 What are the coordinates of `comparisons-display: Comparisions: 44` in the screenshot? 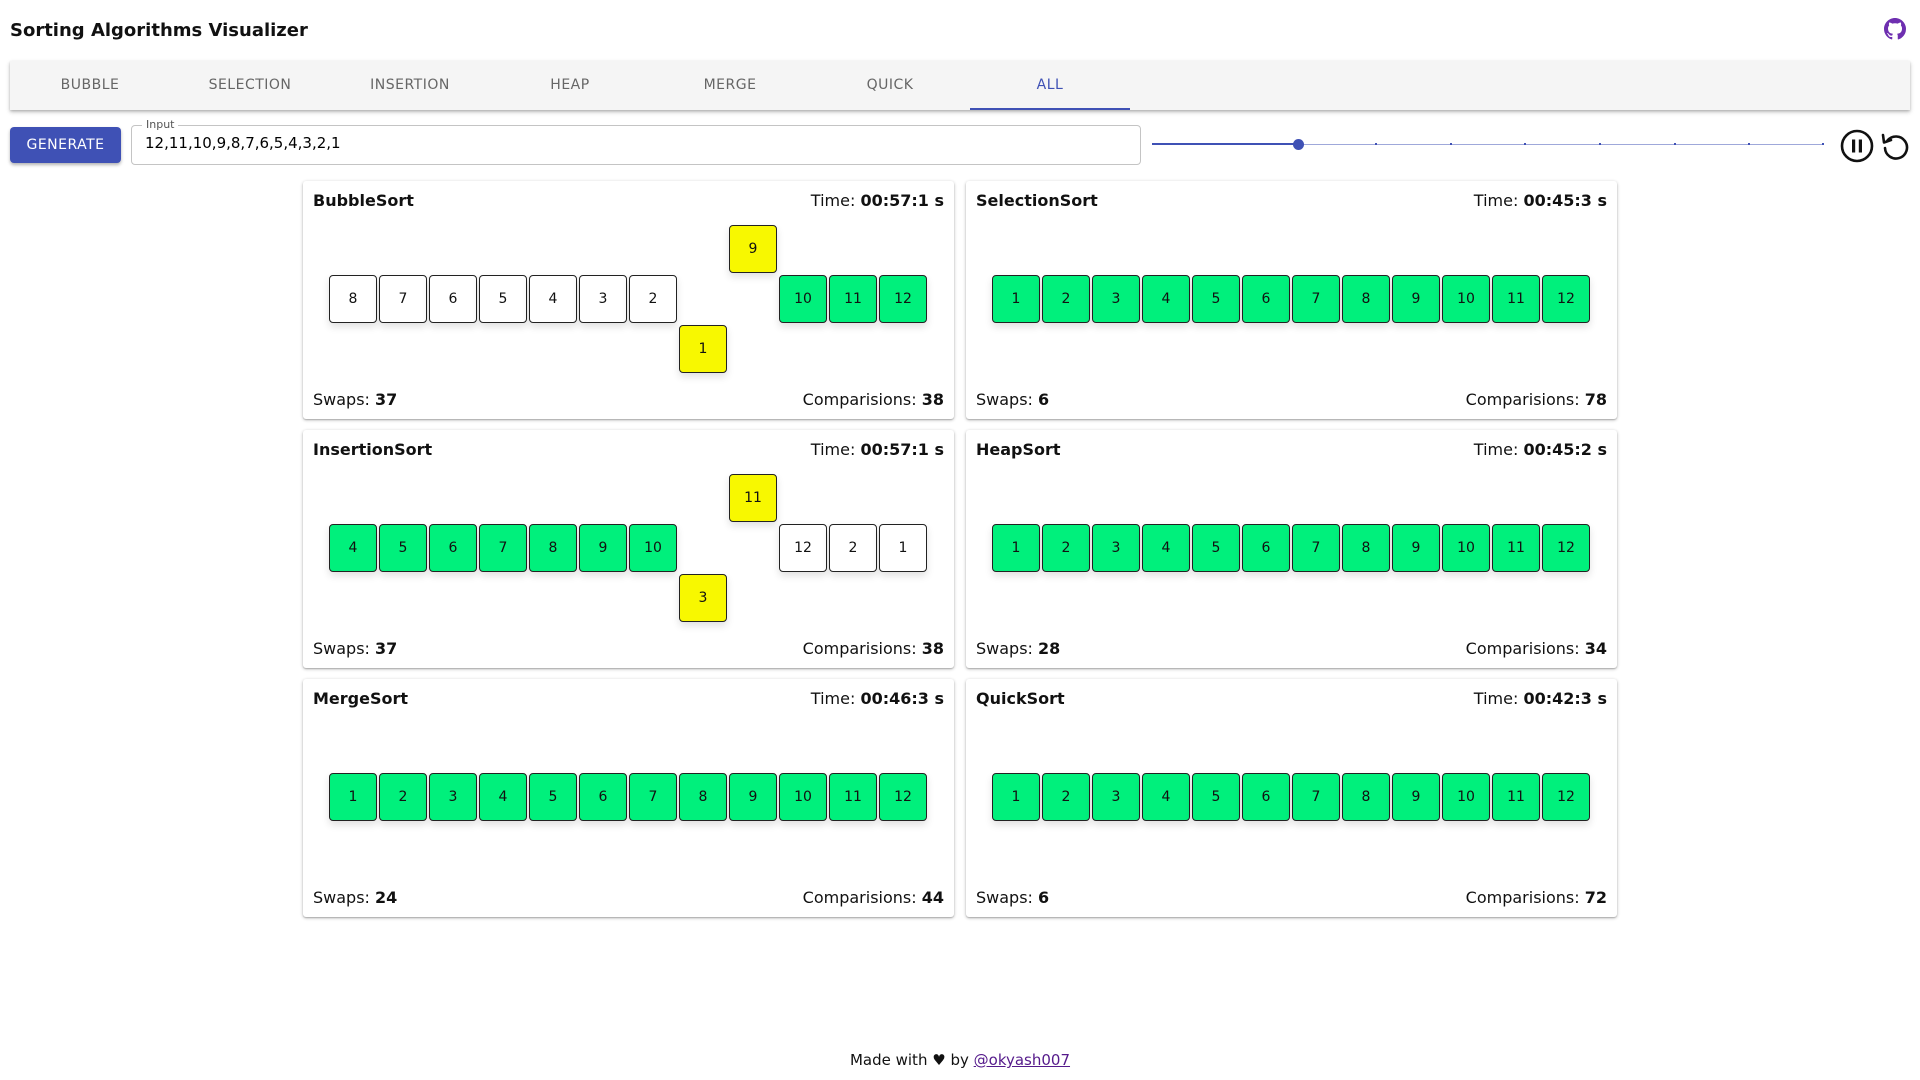 It's located at (873, 897).